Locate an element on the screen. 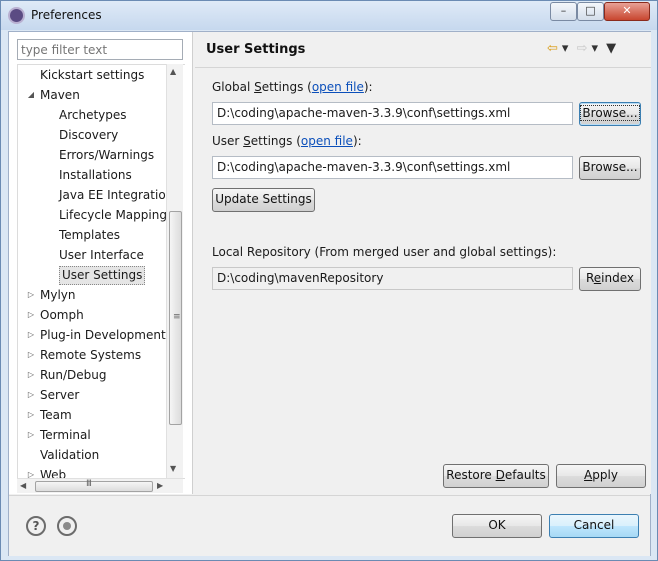  tree-item: Remote Systems is located at coordinates (90, 355).